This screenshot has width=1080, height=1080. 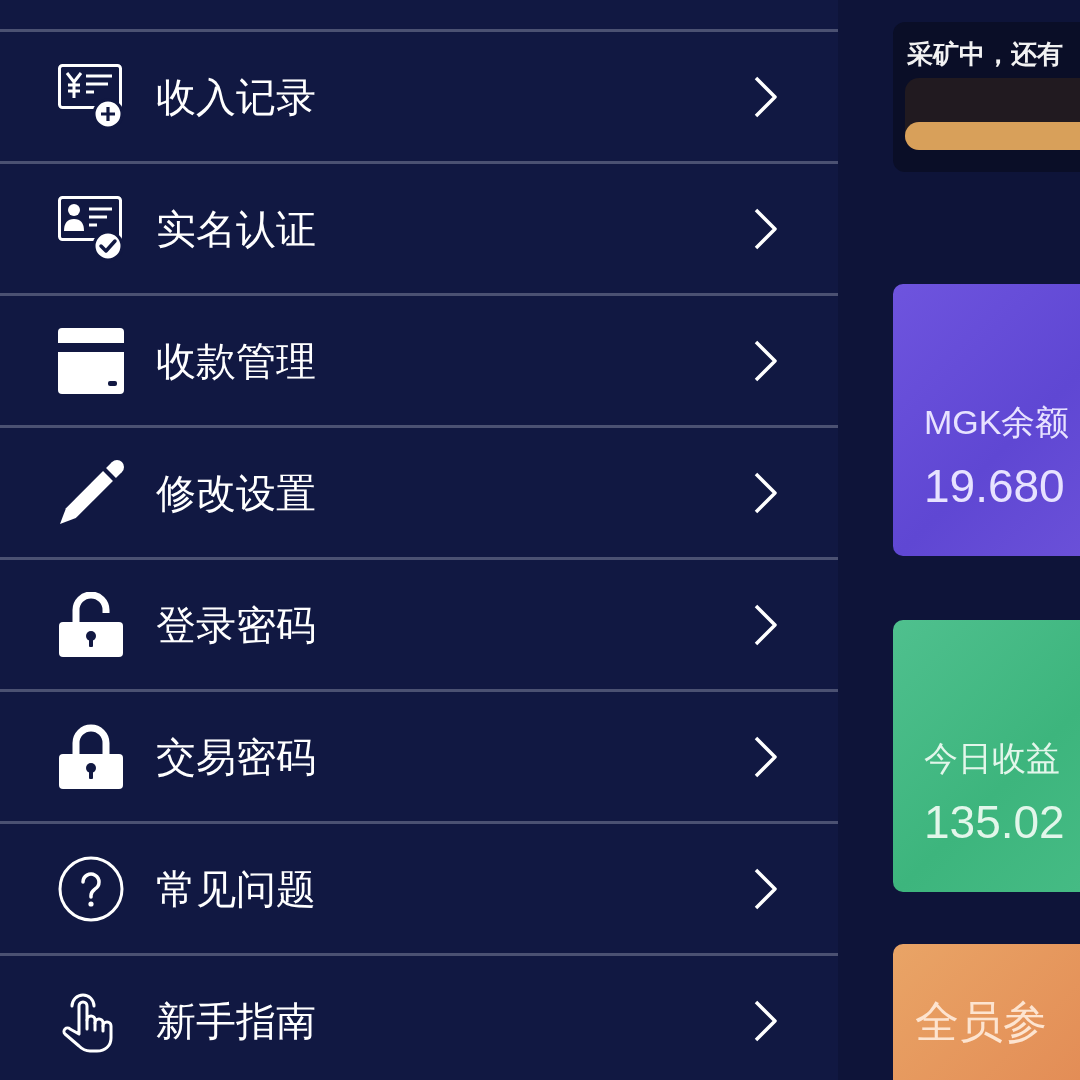 I want to click on menu-item: 登录密码, so click(x=419, y=623).